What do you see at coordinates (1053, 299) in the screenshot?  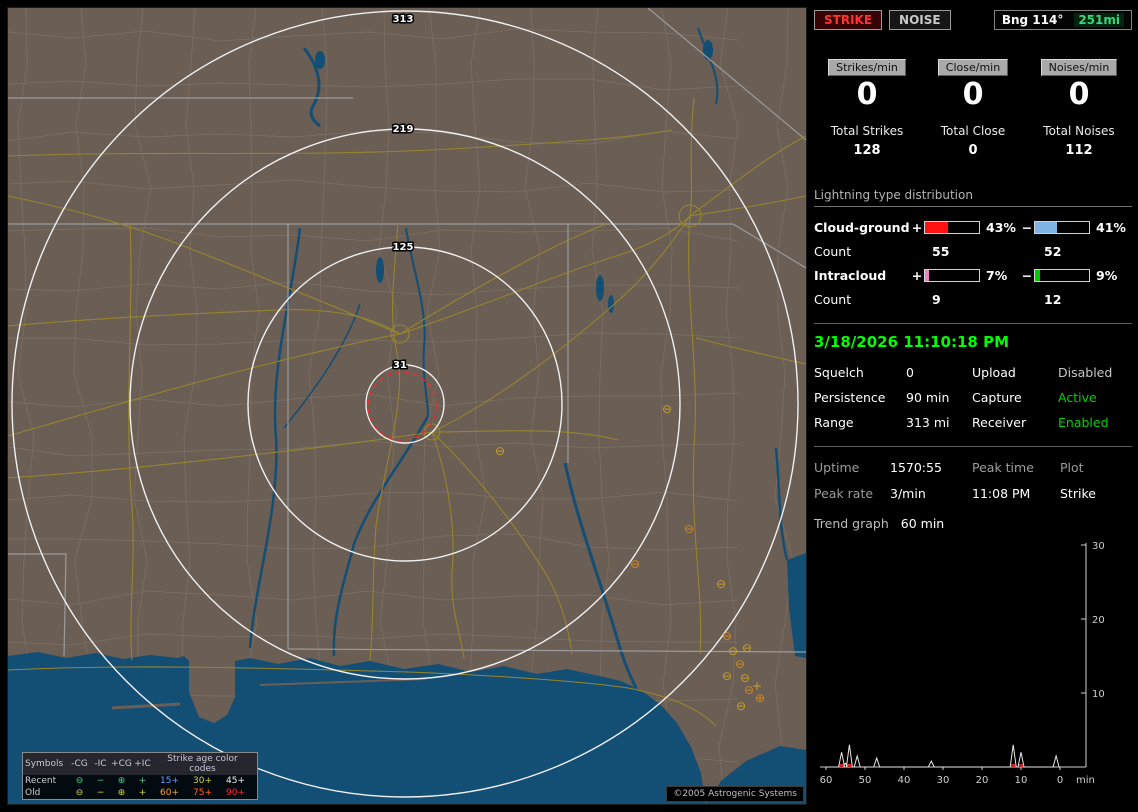 I see `ic-minus-count: 12` at bounding box center [1053, 299].